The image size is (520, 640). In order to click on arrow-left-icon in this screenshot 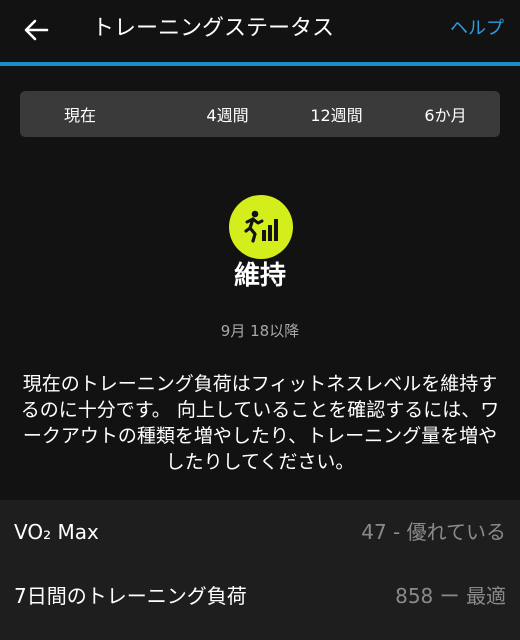, I will do `click(36, 30)`.